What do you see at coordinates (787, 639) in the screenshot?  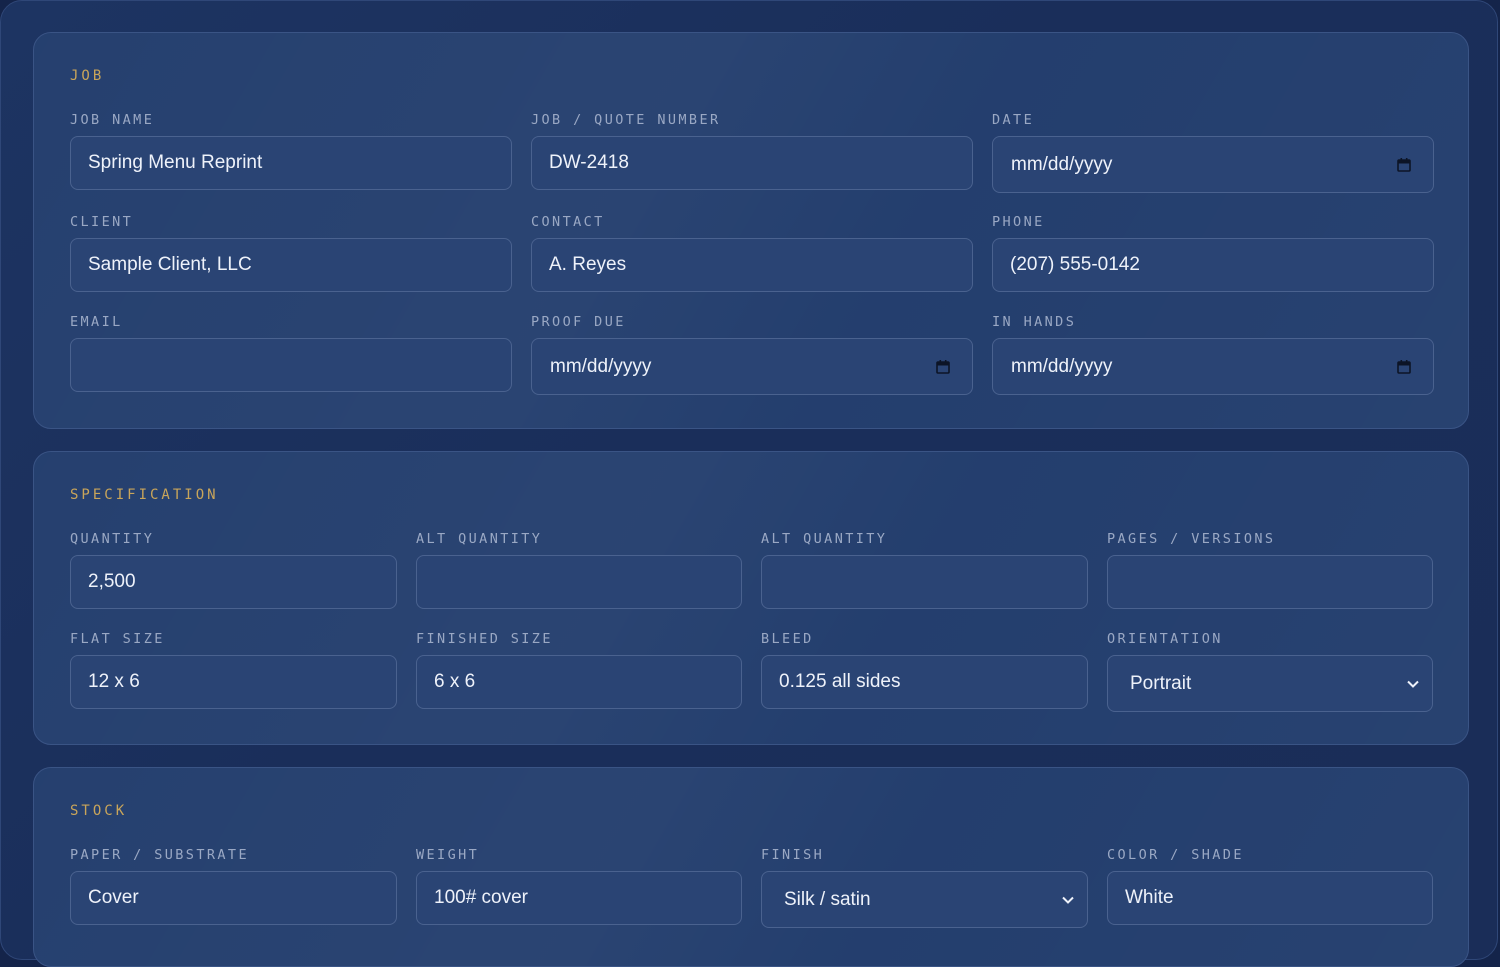 I see `bleed-label: BLEED` at bounding box center [787, 639].